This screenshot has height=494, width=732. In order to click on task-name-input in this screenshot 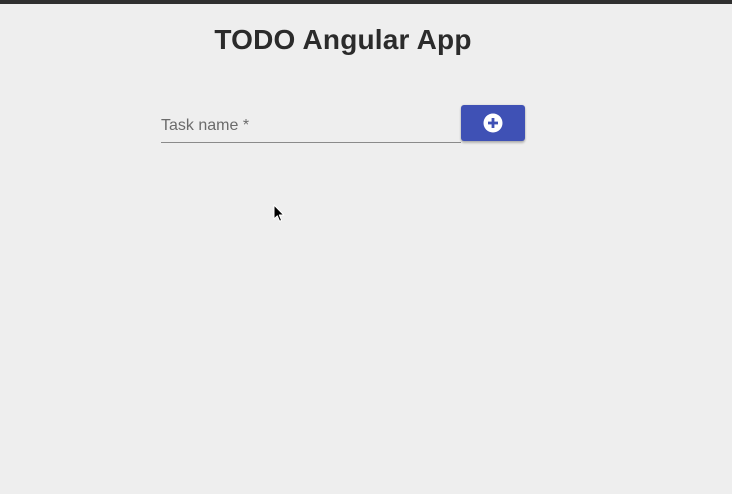, I will do `click(311, 126)`.